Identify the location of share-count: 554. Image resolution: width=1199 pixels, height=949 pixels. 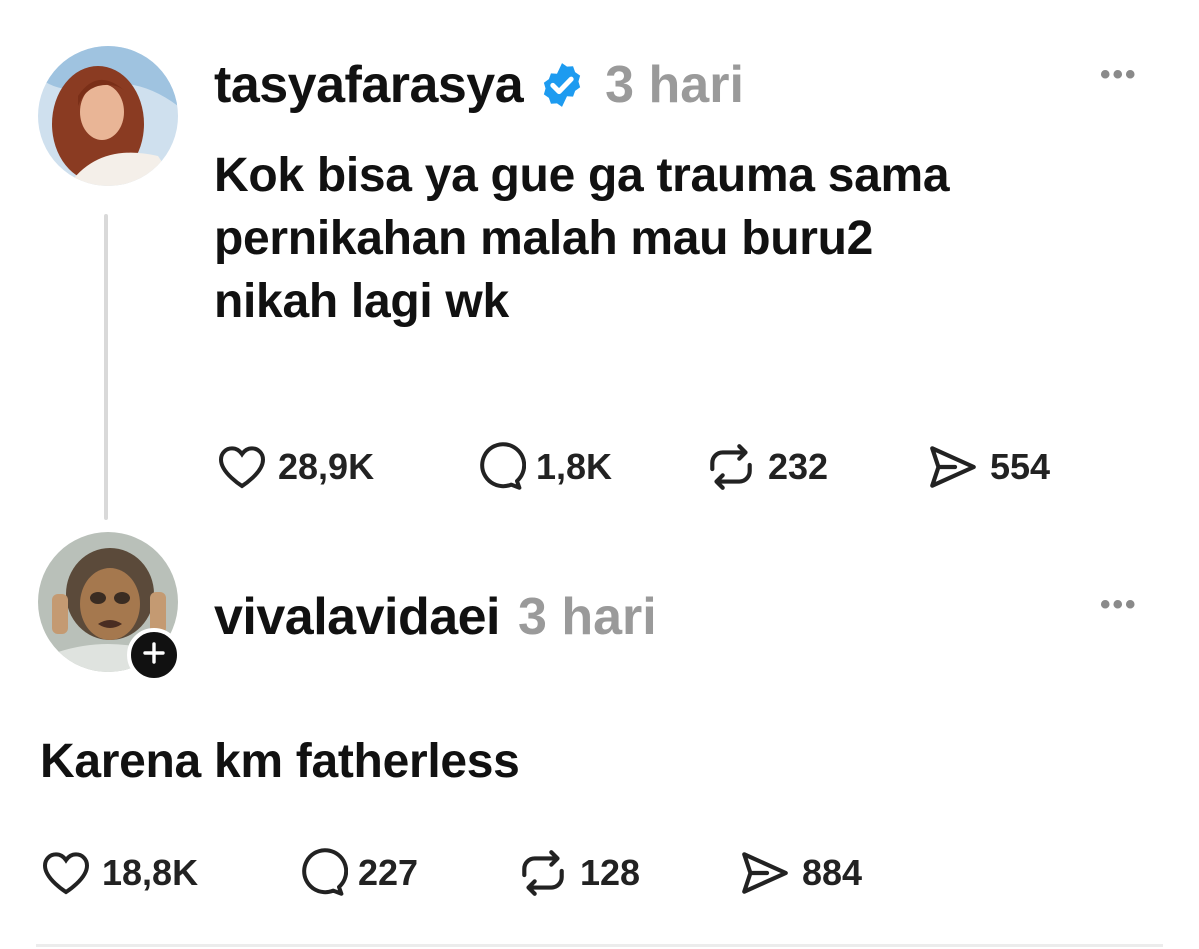
(1020, 466).